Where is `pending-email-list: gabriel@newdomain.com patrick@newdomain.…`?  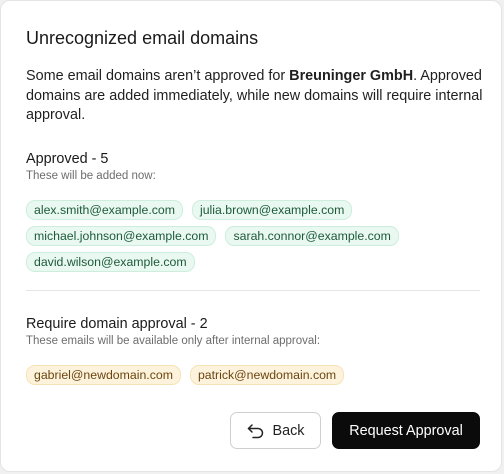 pending-email-list: gabriel@newdomain.com patrick@newdomain.… is located at coordinates (256, 375).